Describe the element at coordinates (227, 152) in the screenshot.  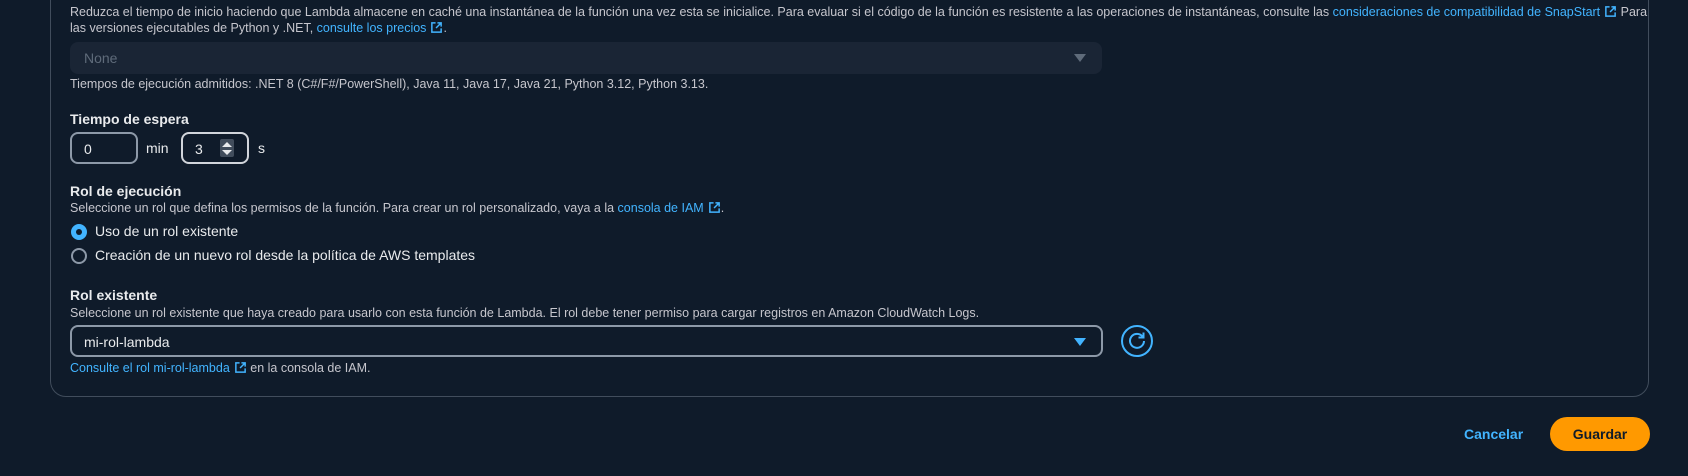
I see `spinner-down-icon` at that location.